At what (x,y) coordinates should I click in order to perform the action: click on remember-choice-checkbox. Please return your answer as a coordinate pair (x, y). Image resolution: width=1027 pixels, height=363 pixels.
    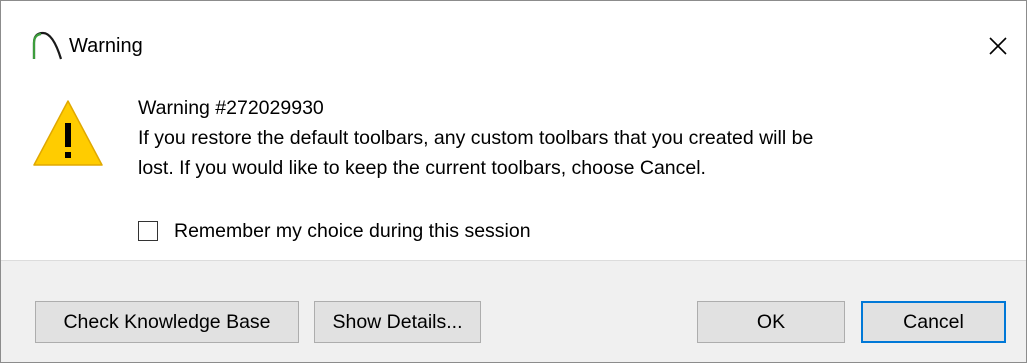
    Looking at the image, I should click on (148, 231).